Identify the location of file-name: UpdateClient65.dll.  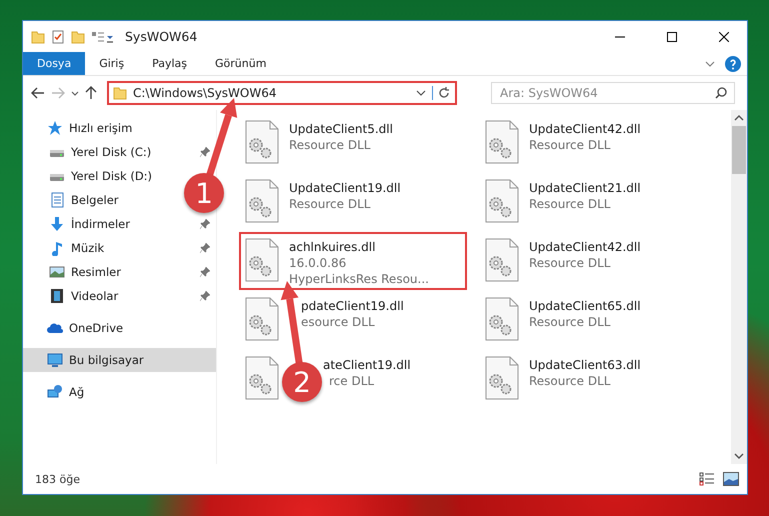
(585, 306).